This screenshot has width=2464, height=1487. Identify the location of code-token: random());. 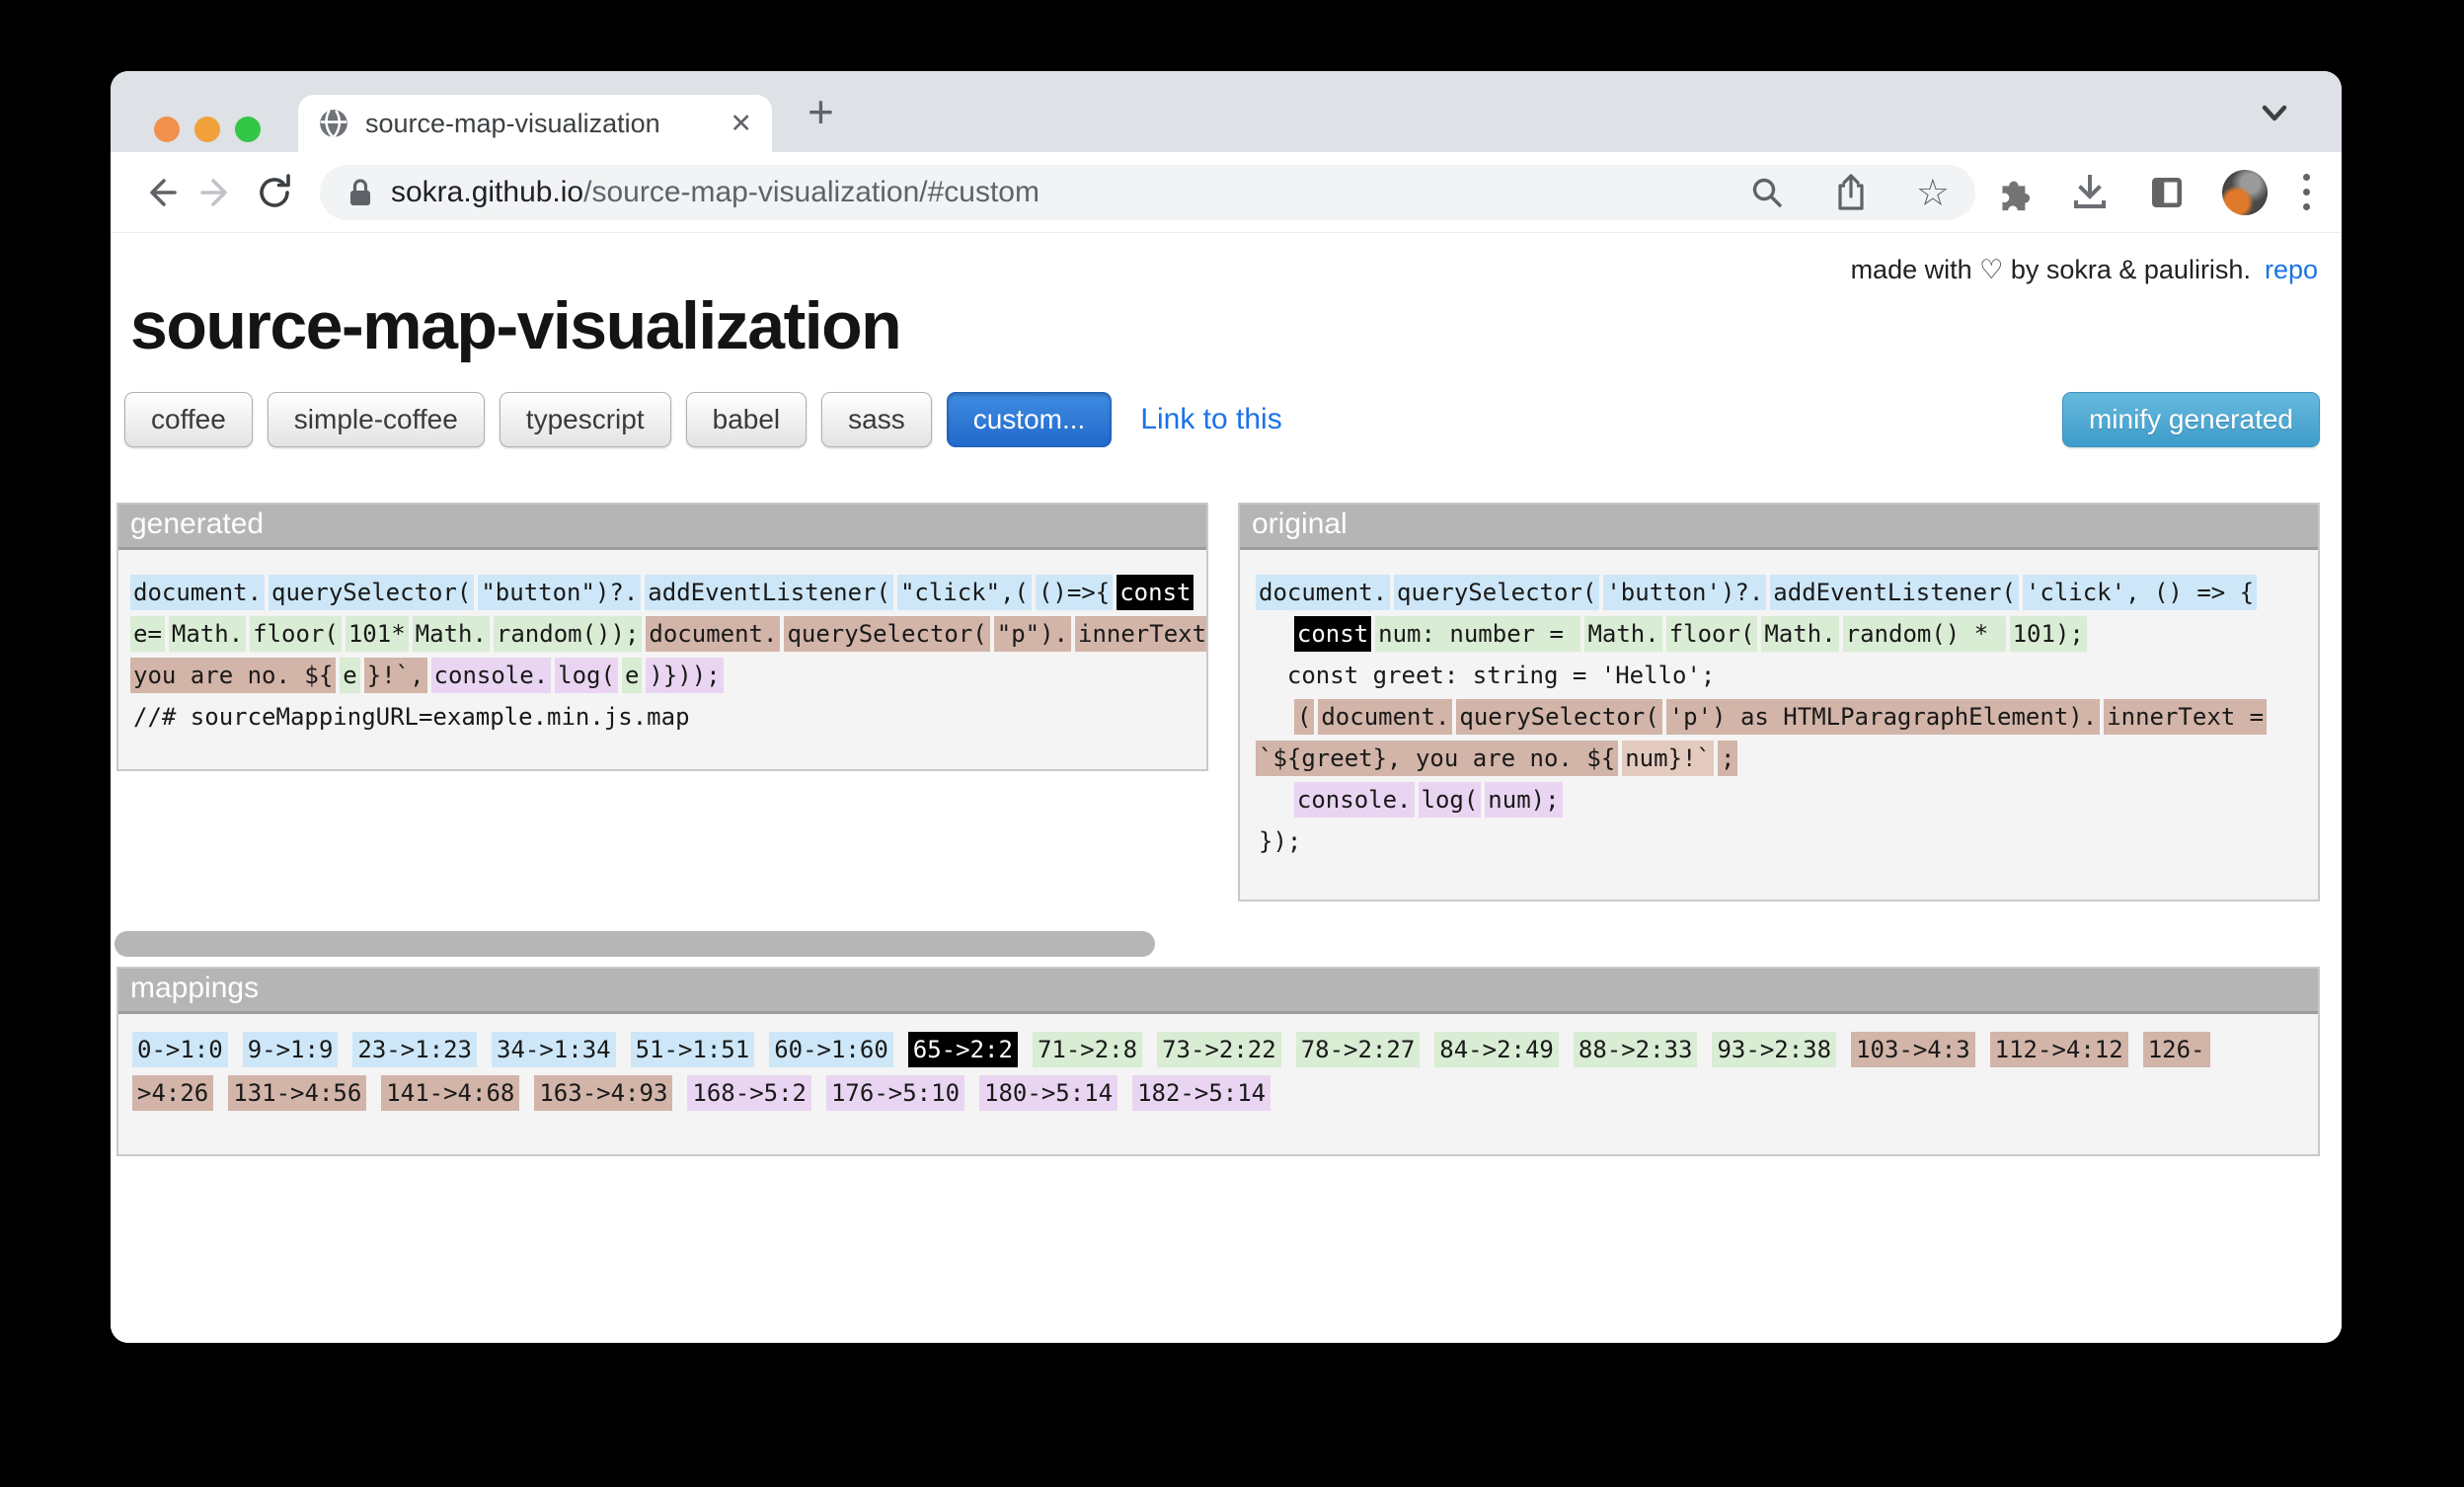
(568, 634).